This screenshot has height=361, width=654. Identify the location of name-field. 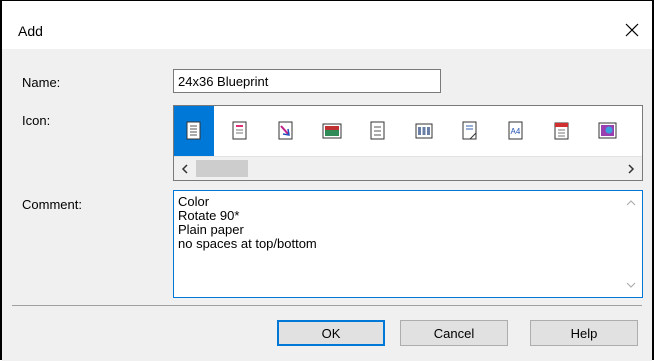
(307, 81).